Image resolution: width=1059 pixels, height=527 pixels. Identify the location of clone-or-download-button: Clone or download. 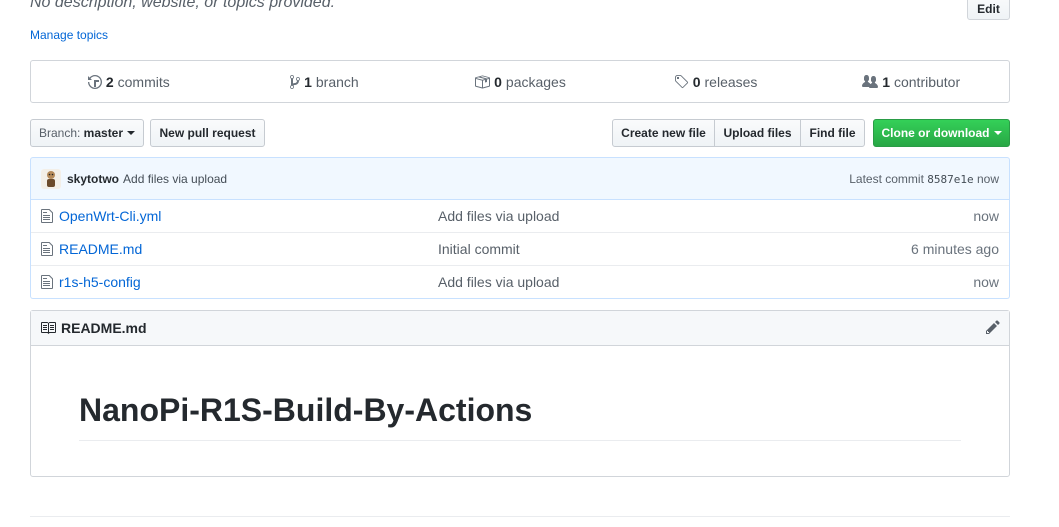
(941, 133).